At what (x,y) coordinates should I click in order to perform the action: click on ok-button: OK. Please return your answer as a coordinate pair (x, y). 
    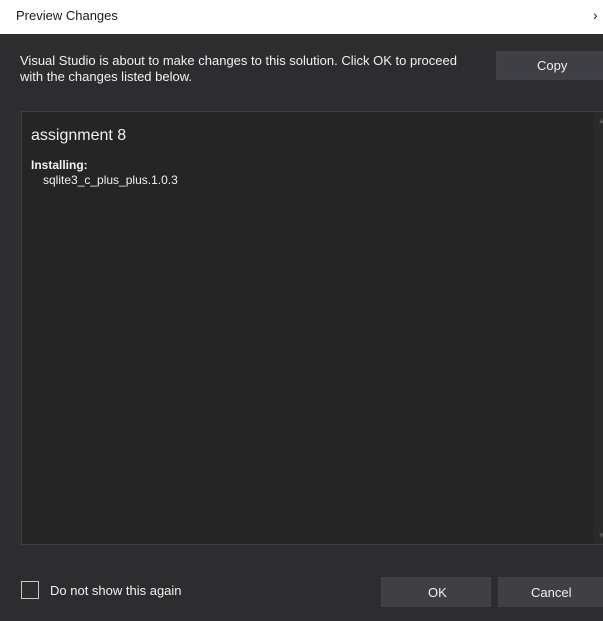
    Looking at the image, I should click on (436, 592).